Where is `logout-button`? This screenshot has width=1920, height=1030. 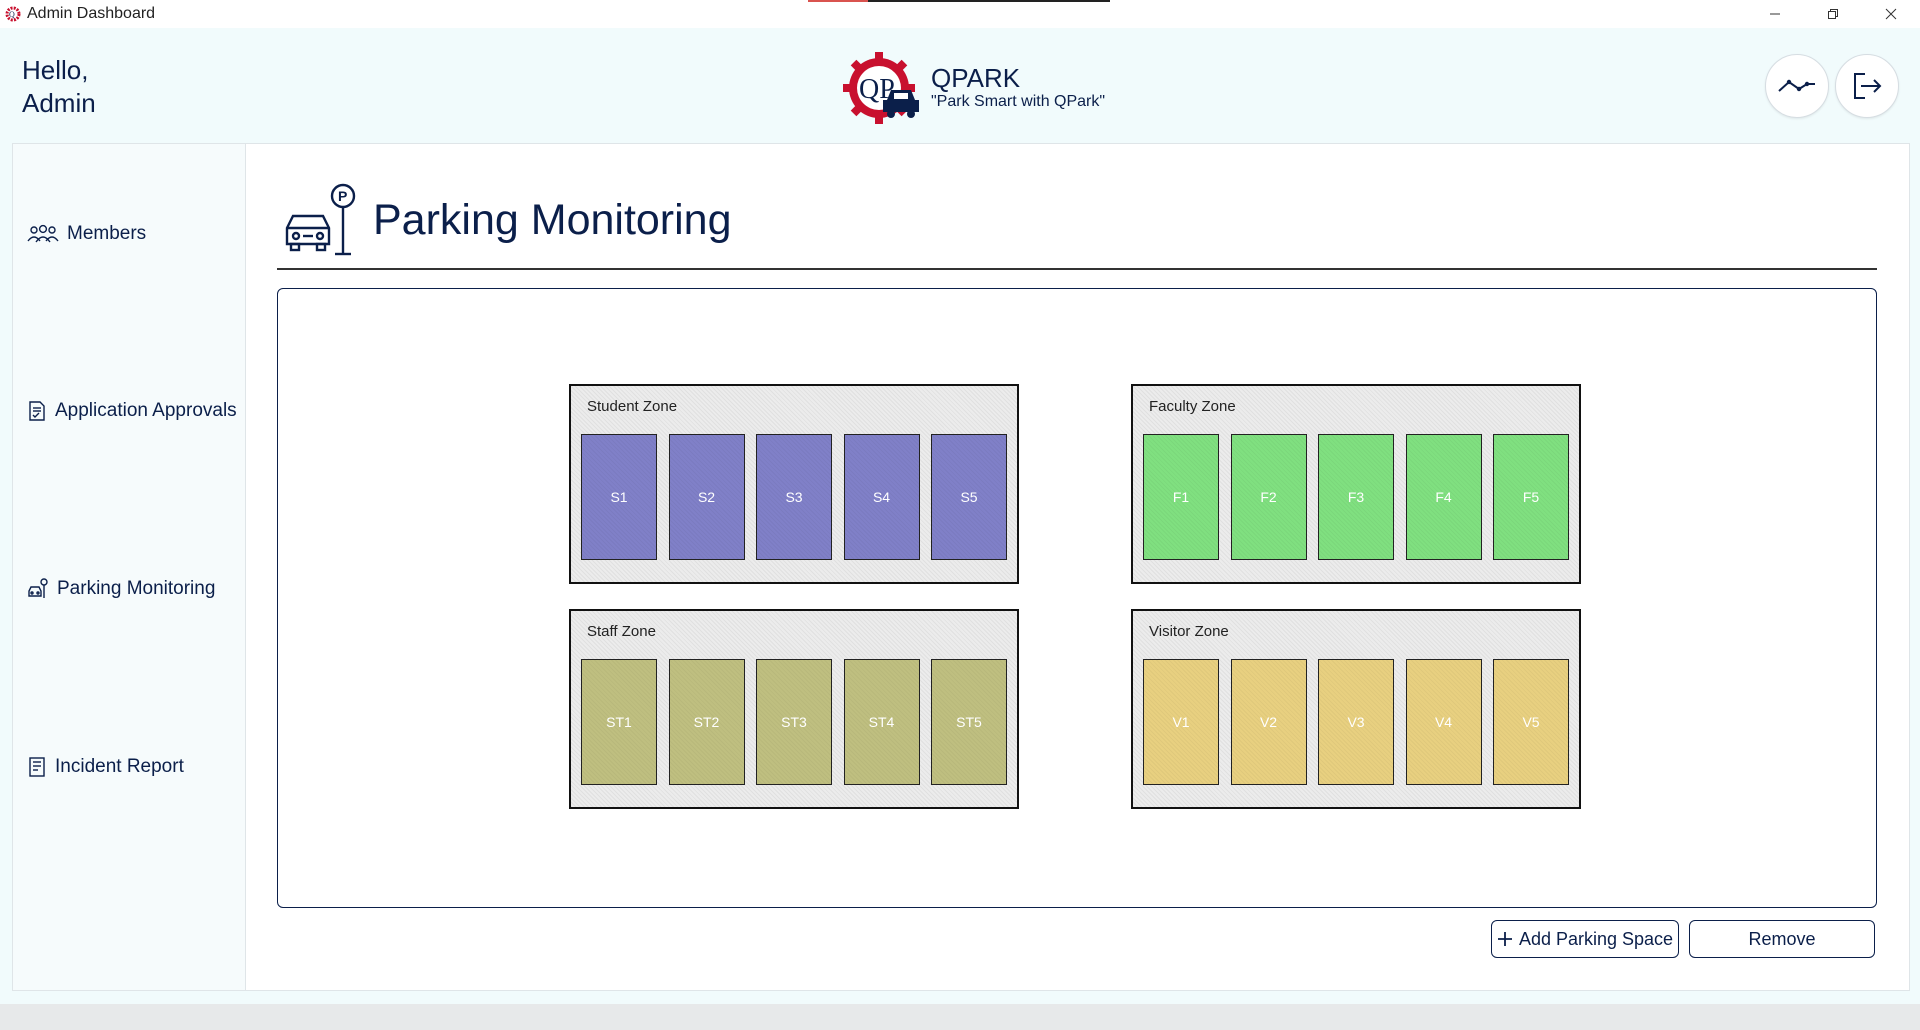
logout-button is located at coordinates (1867, 86).